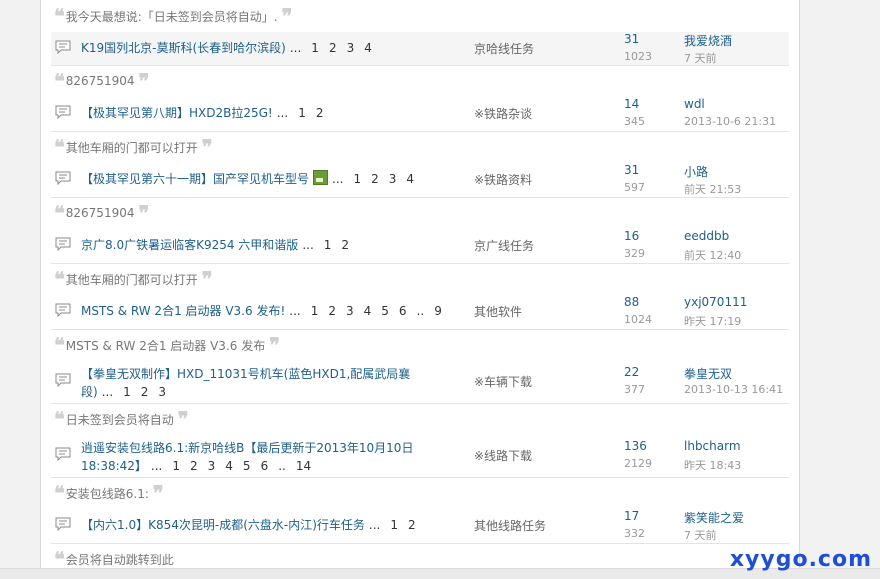  What do you see at coordinates (183, 48) in the screenshot?
I see `thread-title-link: K19国列北京-莫斯科(长春到哈尔滨段)` at bounding box center [183, 48].